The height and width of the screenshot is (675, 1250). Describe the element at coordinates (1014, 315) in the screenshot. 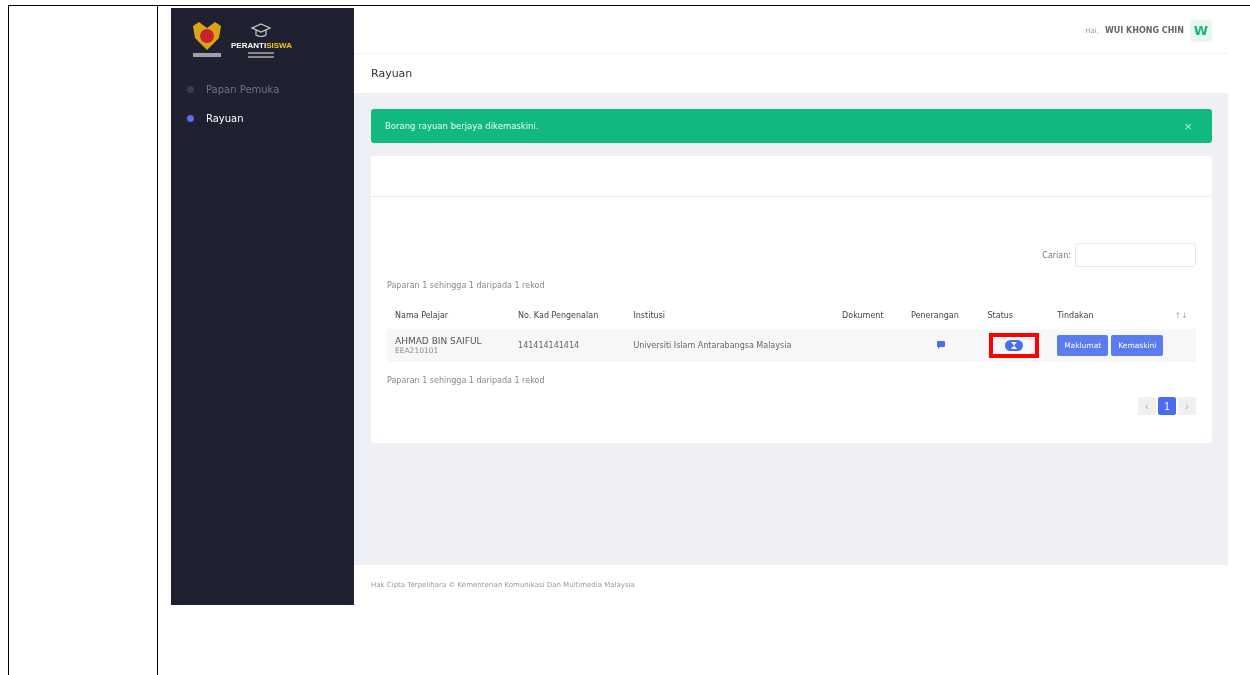

I see `column-header: Status` at that location.